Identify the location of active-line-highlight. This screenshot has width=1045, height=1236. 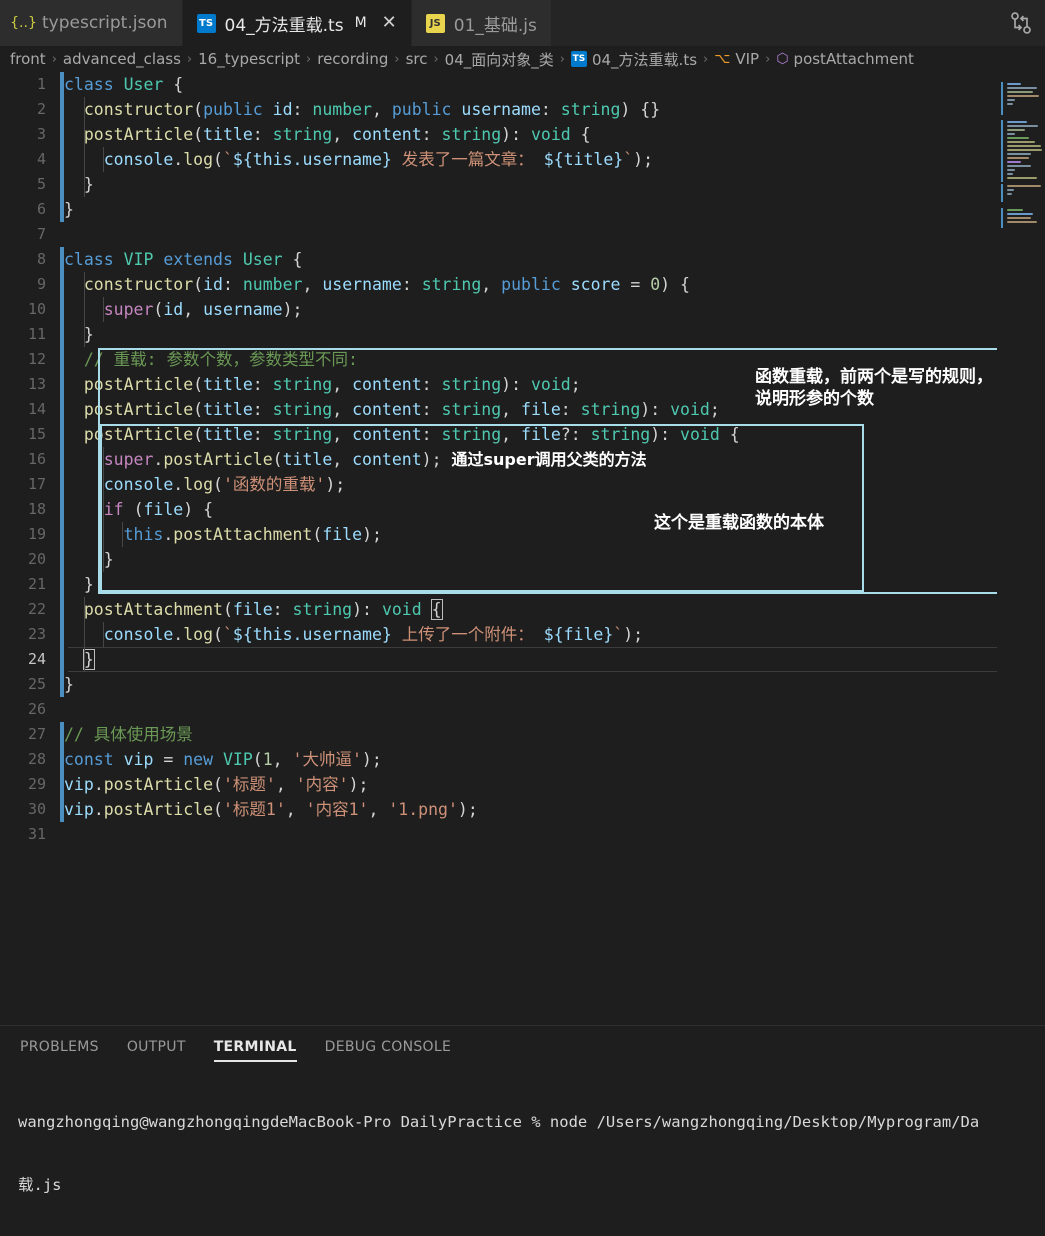
(534, 659).